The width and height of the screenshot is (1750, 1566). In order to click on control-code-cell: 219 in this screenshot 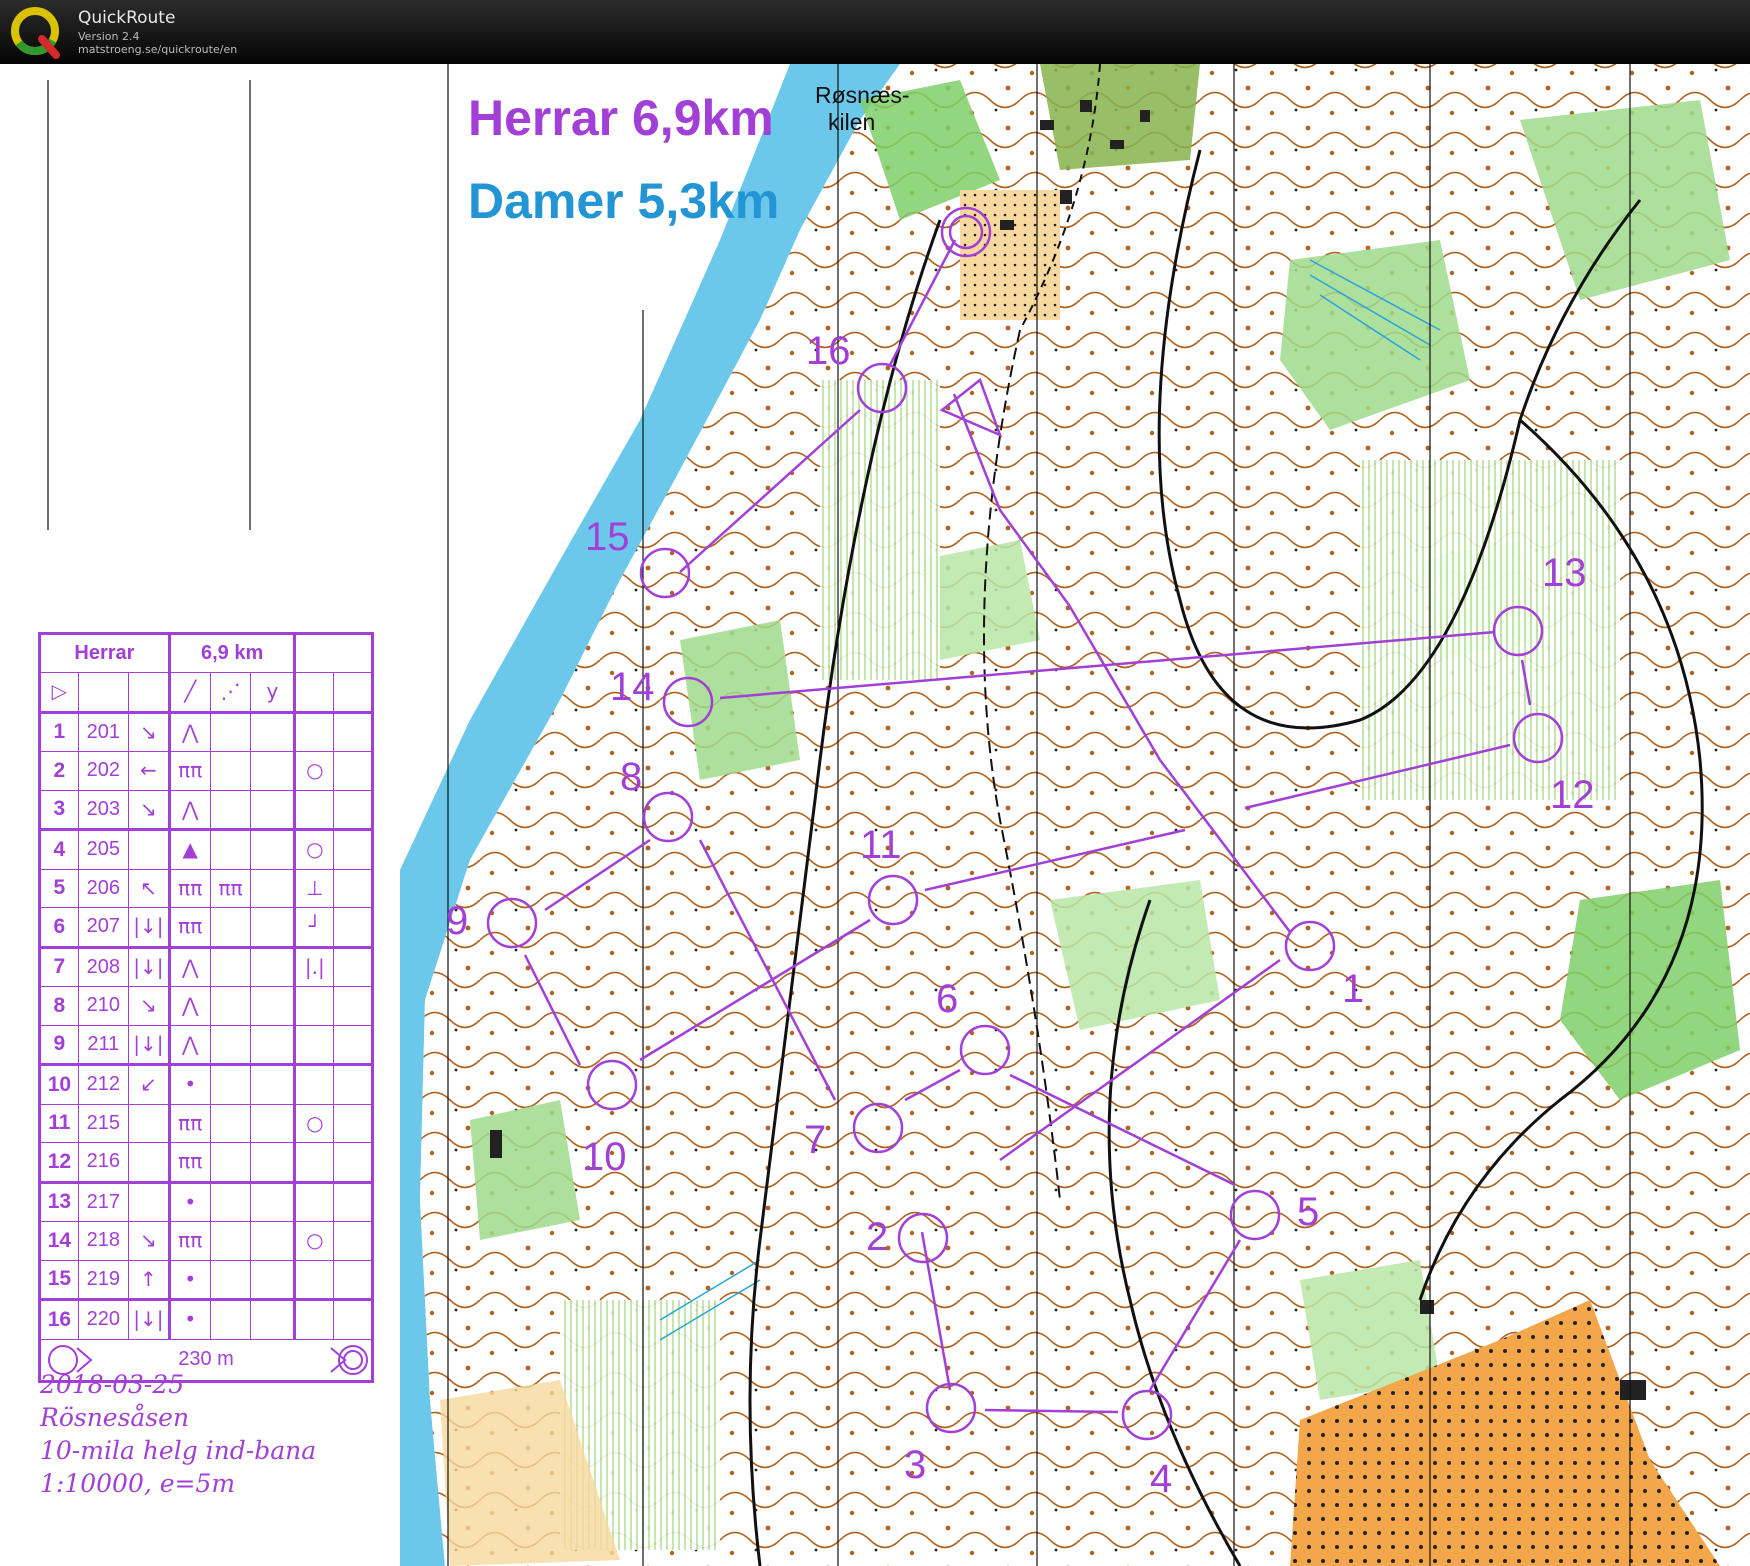, I will do `click(103, 1280)`.